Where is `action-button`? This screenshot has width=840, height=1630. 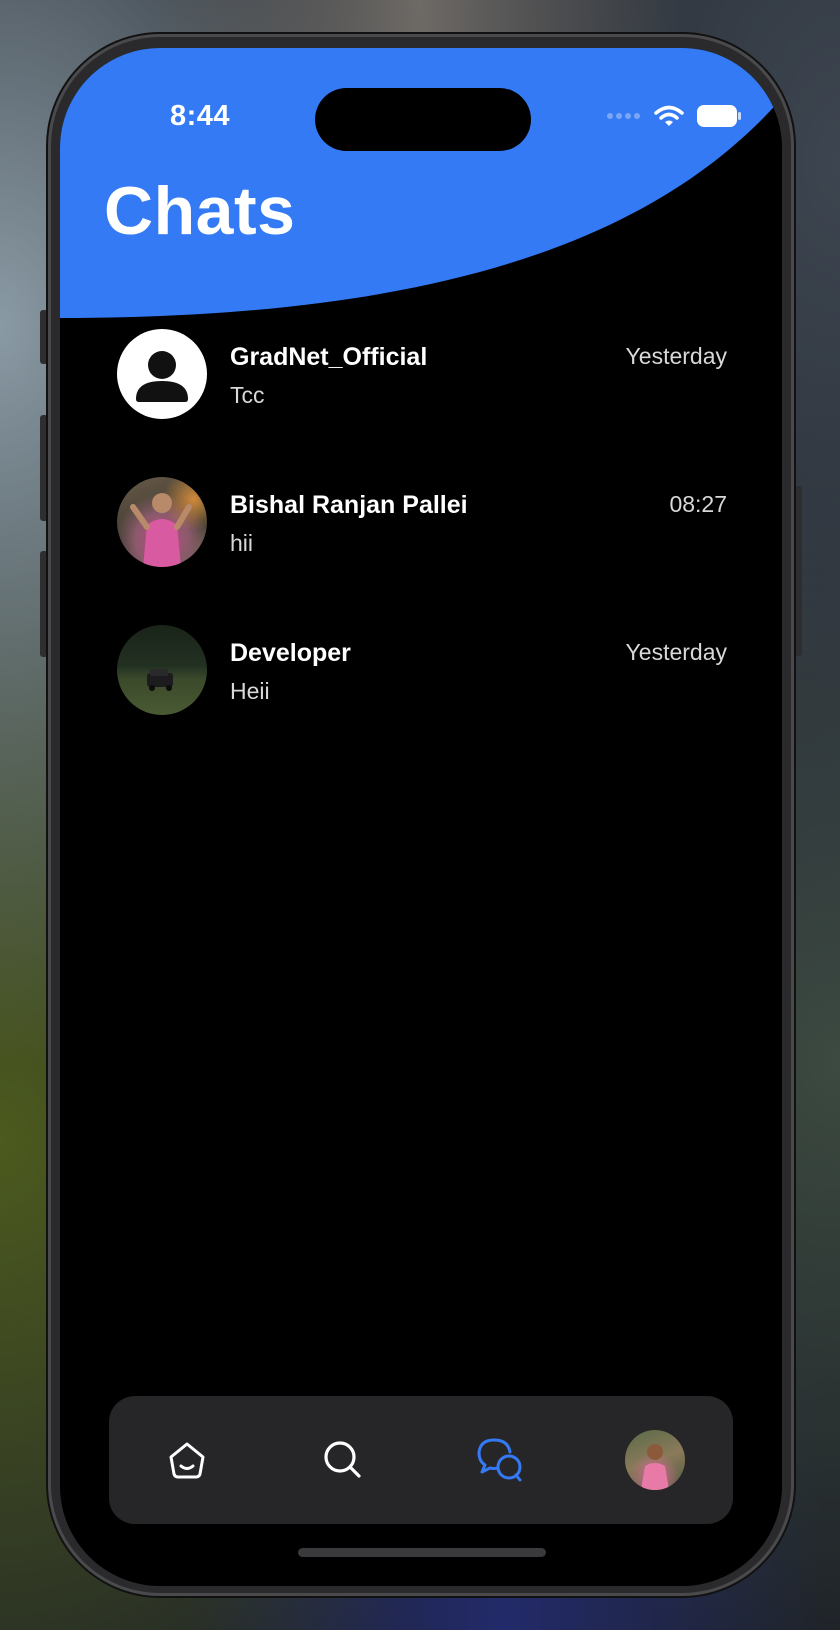 action-button is located at coordinates (44, 337).